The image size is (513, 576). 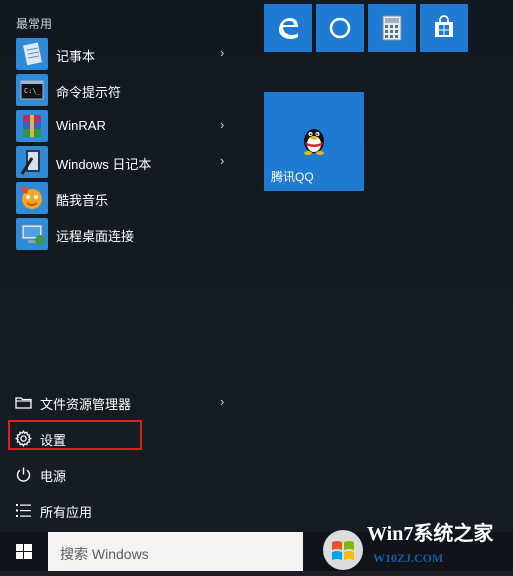 I want to click on app-item-cmd: C:\_ 命令提示符, so click(x=122, y=90).